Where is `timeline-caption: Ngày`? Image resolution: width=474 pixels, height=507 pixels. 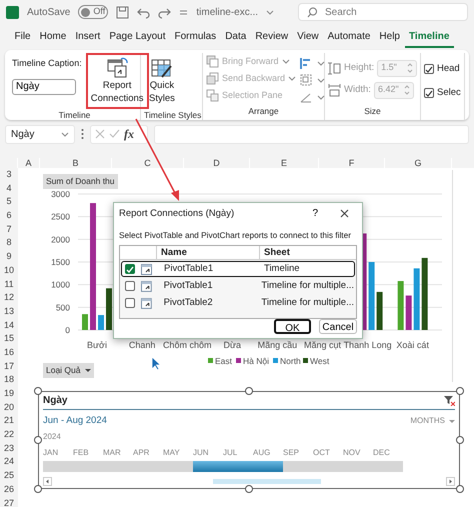 timeline-caption: Ngày is located at coordinates (55, 401).